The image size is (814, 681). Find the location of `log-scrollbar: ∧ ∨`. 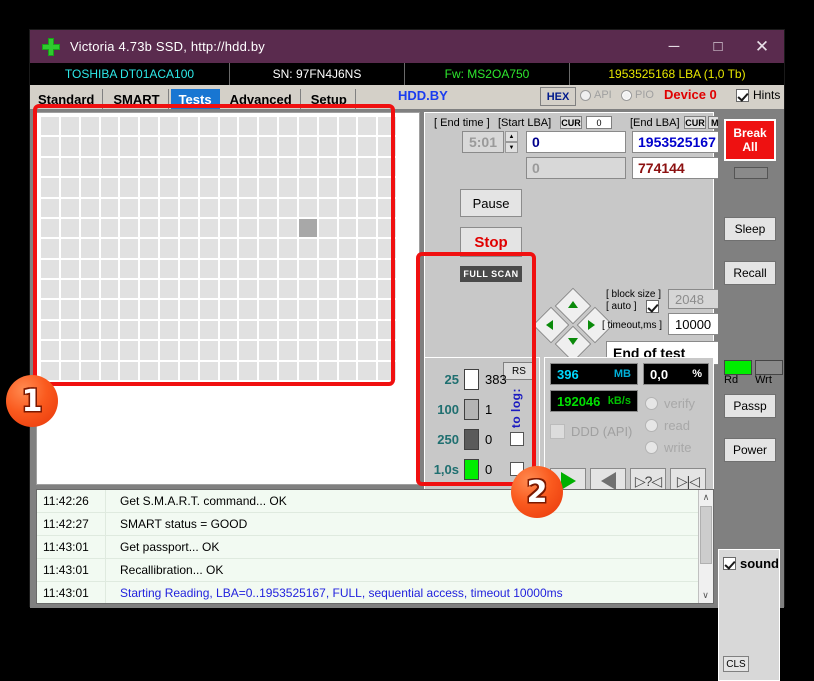

log-scrollbar: ∧ ∨ is located at coordinates (705, 546).